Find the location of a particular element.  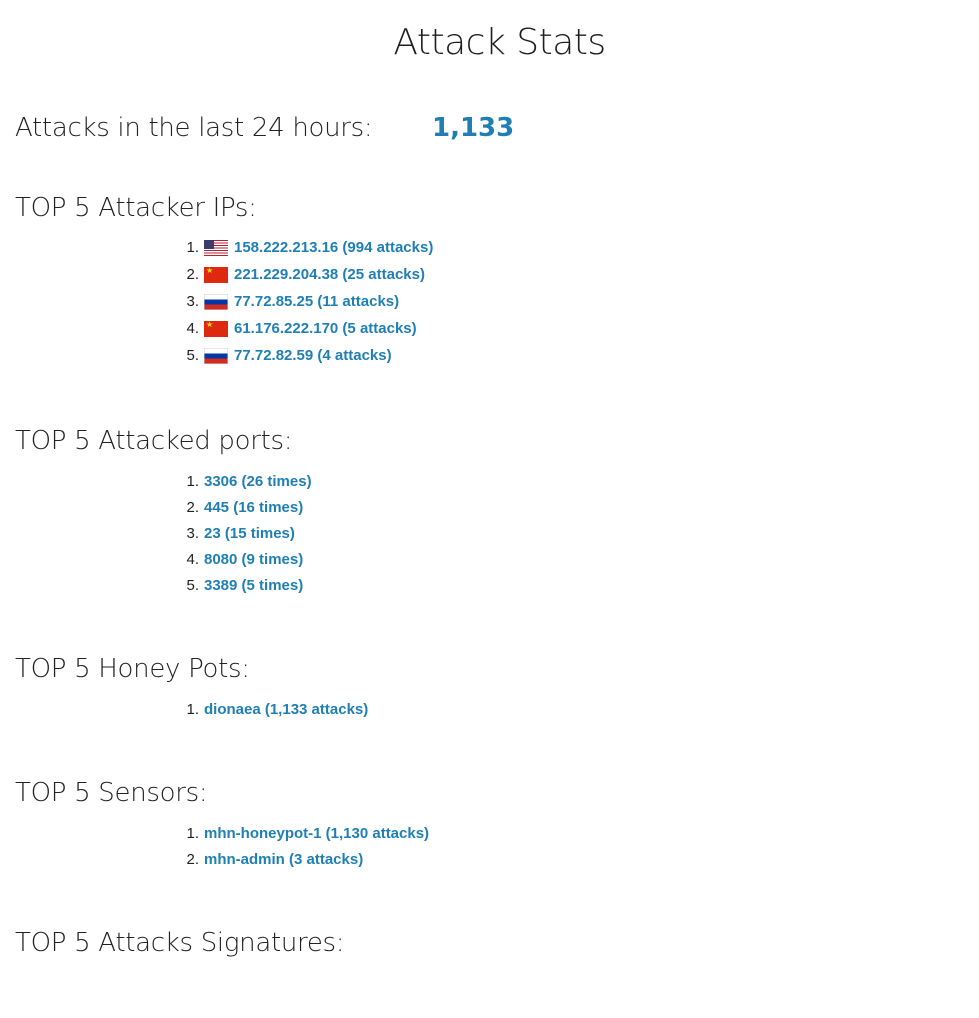

attacks-24h-count: 1,133 is located at coordinates (473, 128).